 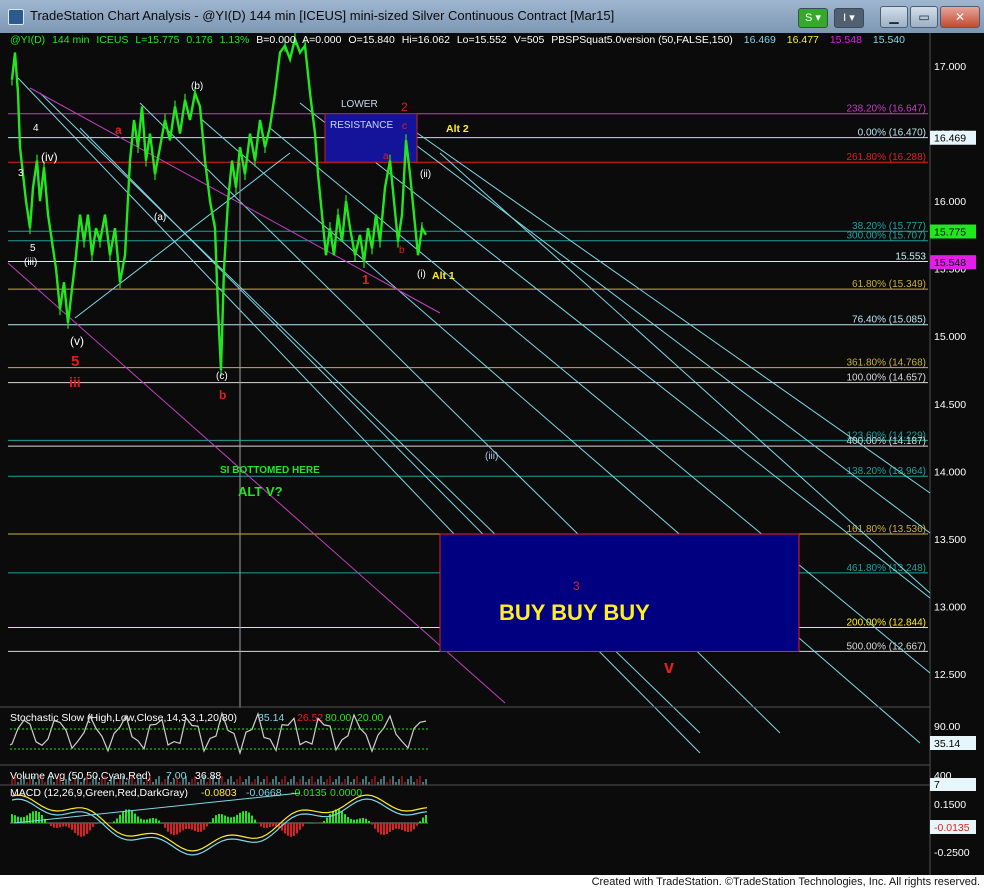 I want to click on header-symbol: @YI(D), so click(x=27, y=40).